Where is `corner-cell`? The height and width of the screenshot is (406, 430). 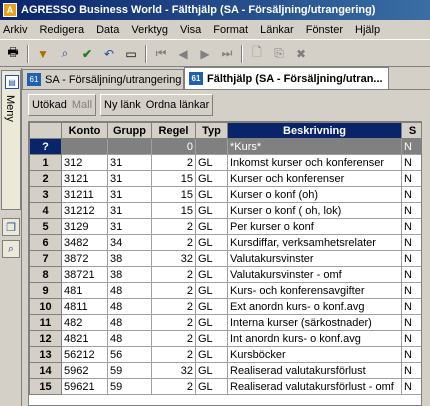
corner-cell is located at coordinates (45, 130).